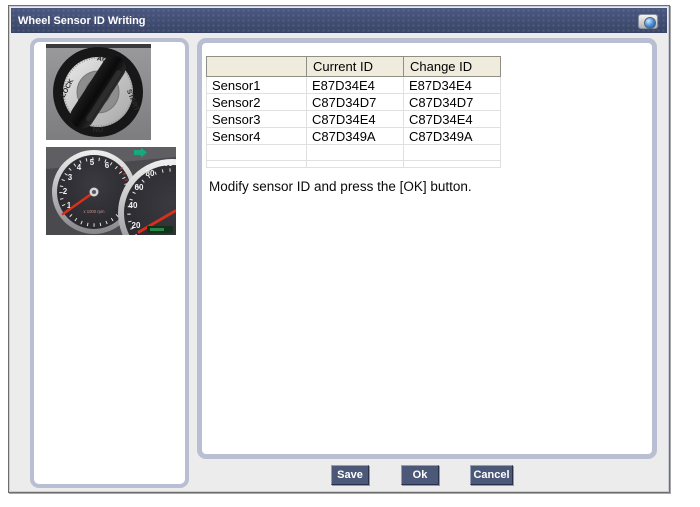 This screenshot has width=700, height=507. What do you see at coordinates (452, 136) in the screenshot?
I see `change-id-cell: C87D349A` at bounding box center [452, 136].